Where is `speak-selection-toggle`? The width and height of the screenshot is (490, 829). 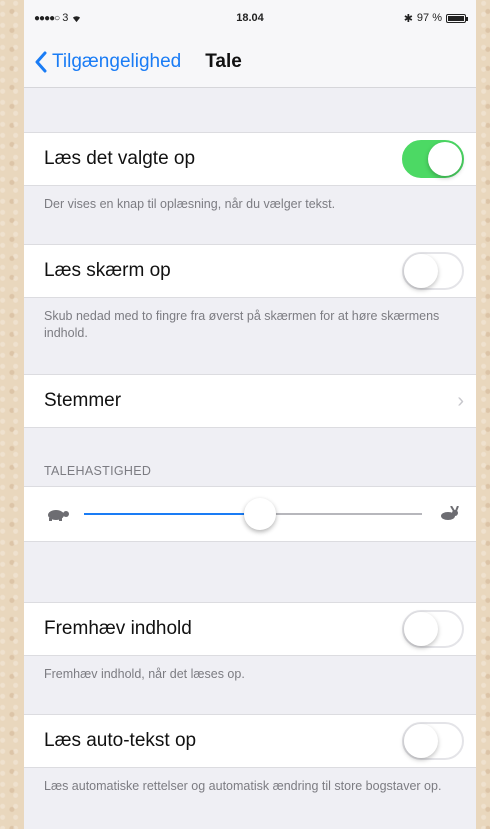 speak-selection-toggle is located at coordinates (433, 159).